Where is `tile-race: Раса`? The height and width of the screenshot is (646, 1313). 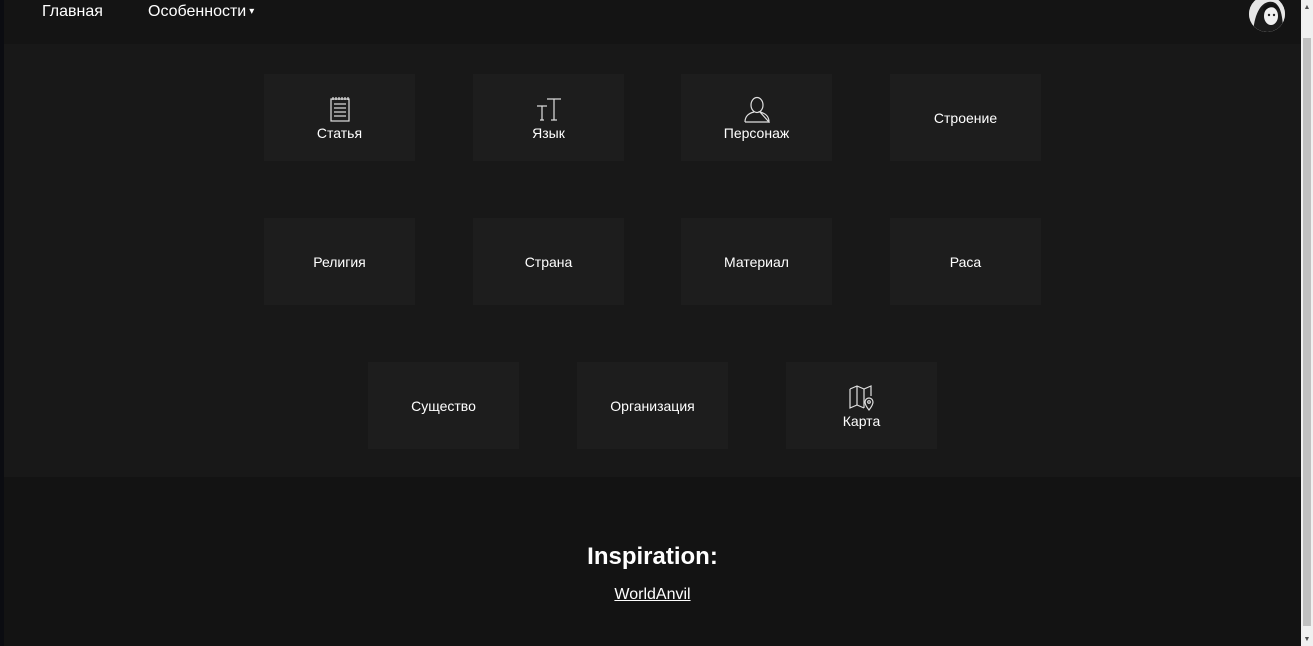 tile-race: Раса is located at coordinates (965, 261).